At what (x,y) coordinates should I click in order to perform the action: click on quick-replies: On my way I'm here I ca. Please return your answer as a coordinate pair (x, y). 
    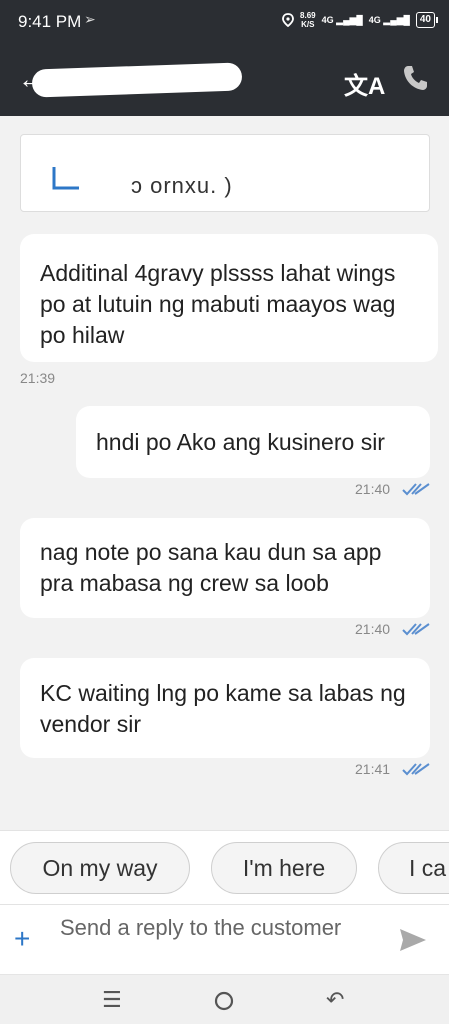
    Looking at the image, I should click on (224, 867).